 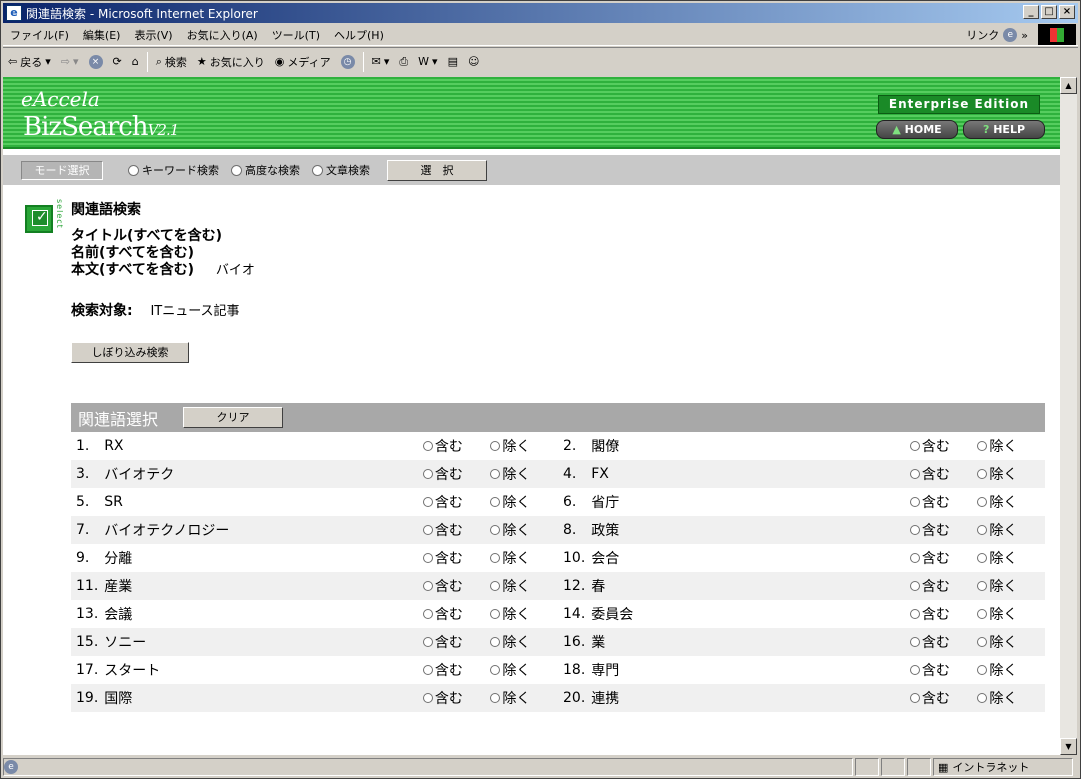 What do you see at coordinates (1024, 35) in the screenshot?
I see `links-more: »` at bounding box center [1024, 35].